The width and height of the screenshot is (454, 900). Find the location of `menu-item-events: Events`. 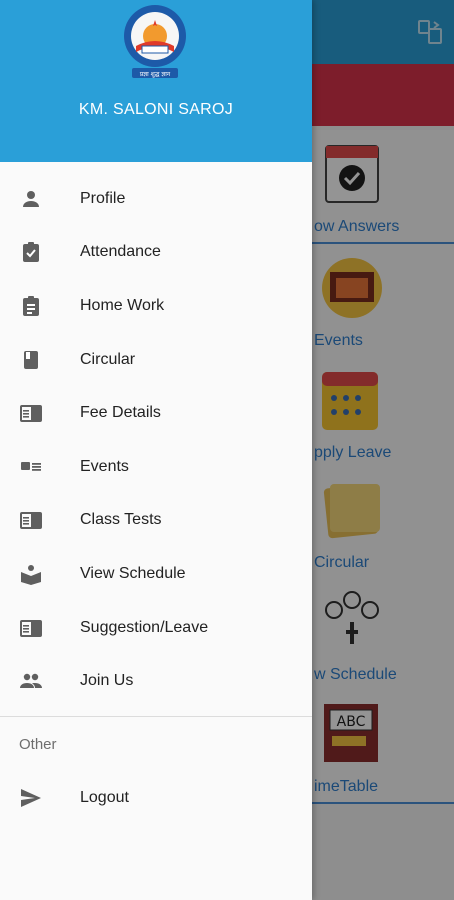

menu-item-events: Events is located at coordinates (156, 467).